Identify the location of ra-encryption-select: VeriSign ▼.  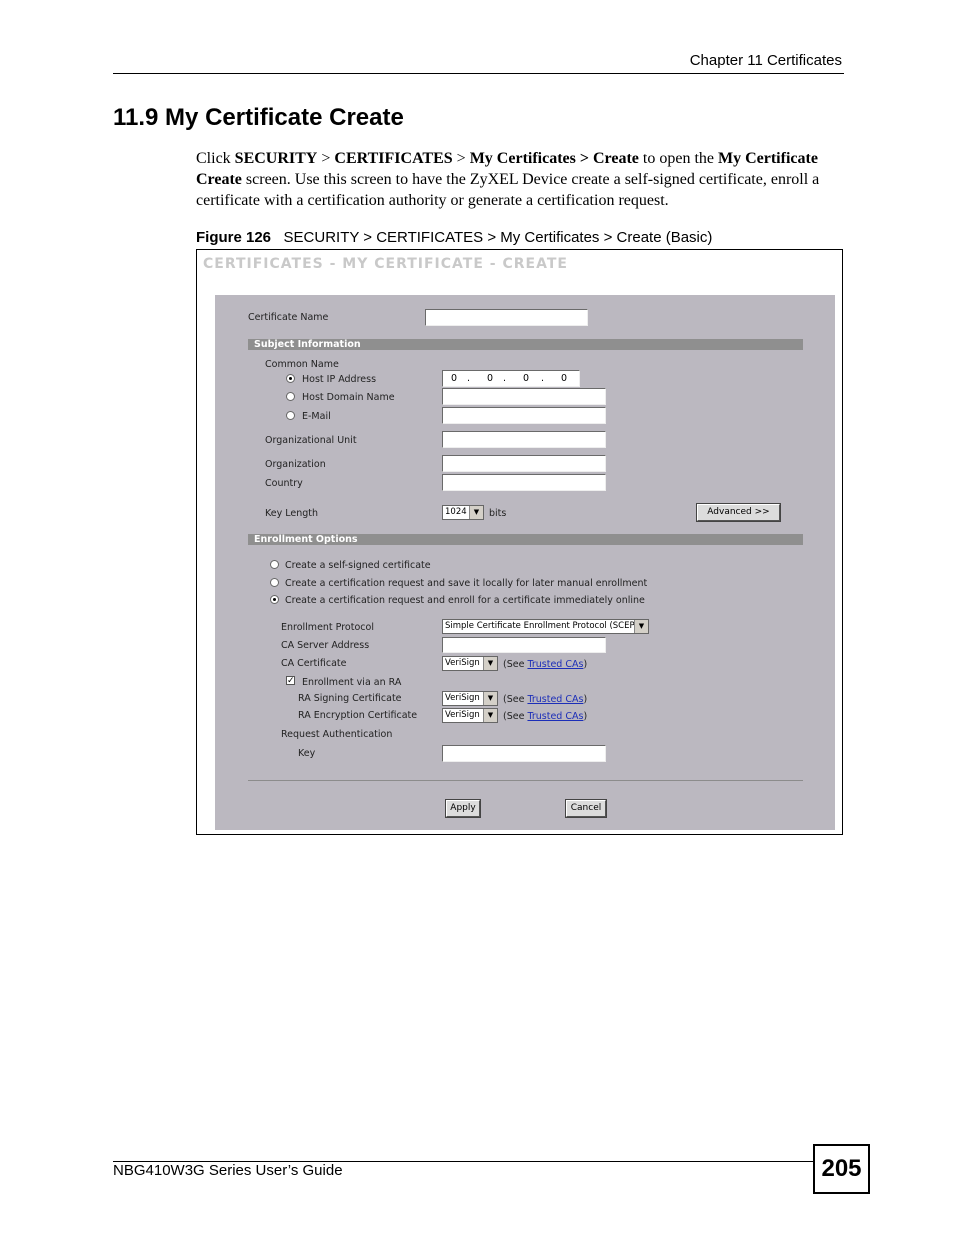
(470, 715).